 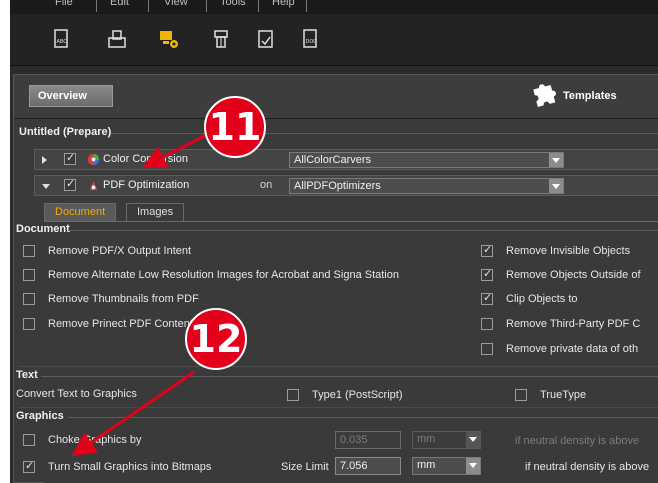 I want to click on pdf-optimization-checkbox, so click(x=70, y=184).